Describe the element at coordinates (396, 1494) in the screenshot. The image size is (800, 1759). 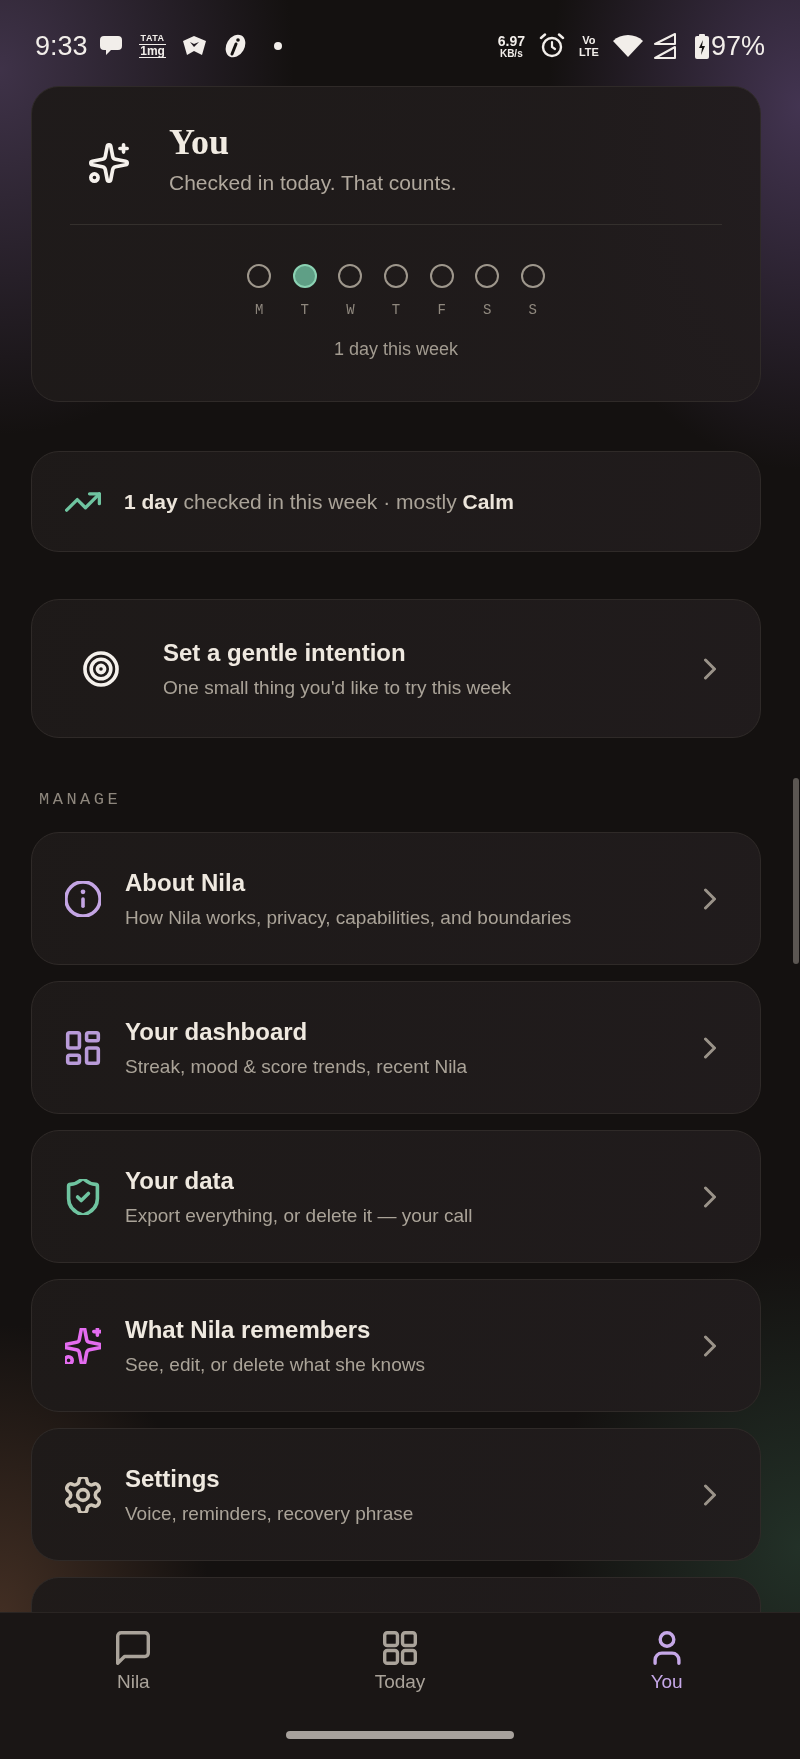
I see `menu-item: Settings Voice, reminders, recovery phrase` at that location.